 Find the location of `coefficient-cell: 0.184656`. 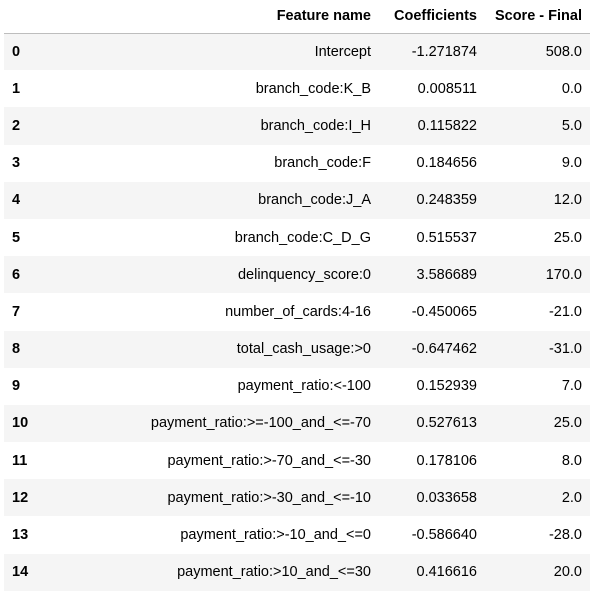

coefficient-cell: 0.184656 is located at coordinates (446, 163).